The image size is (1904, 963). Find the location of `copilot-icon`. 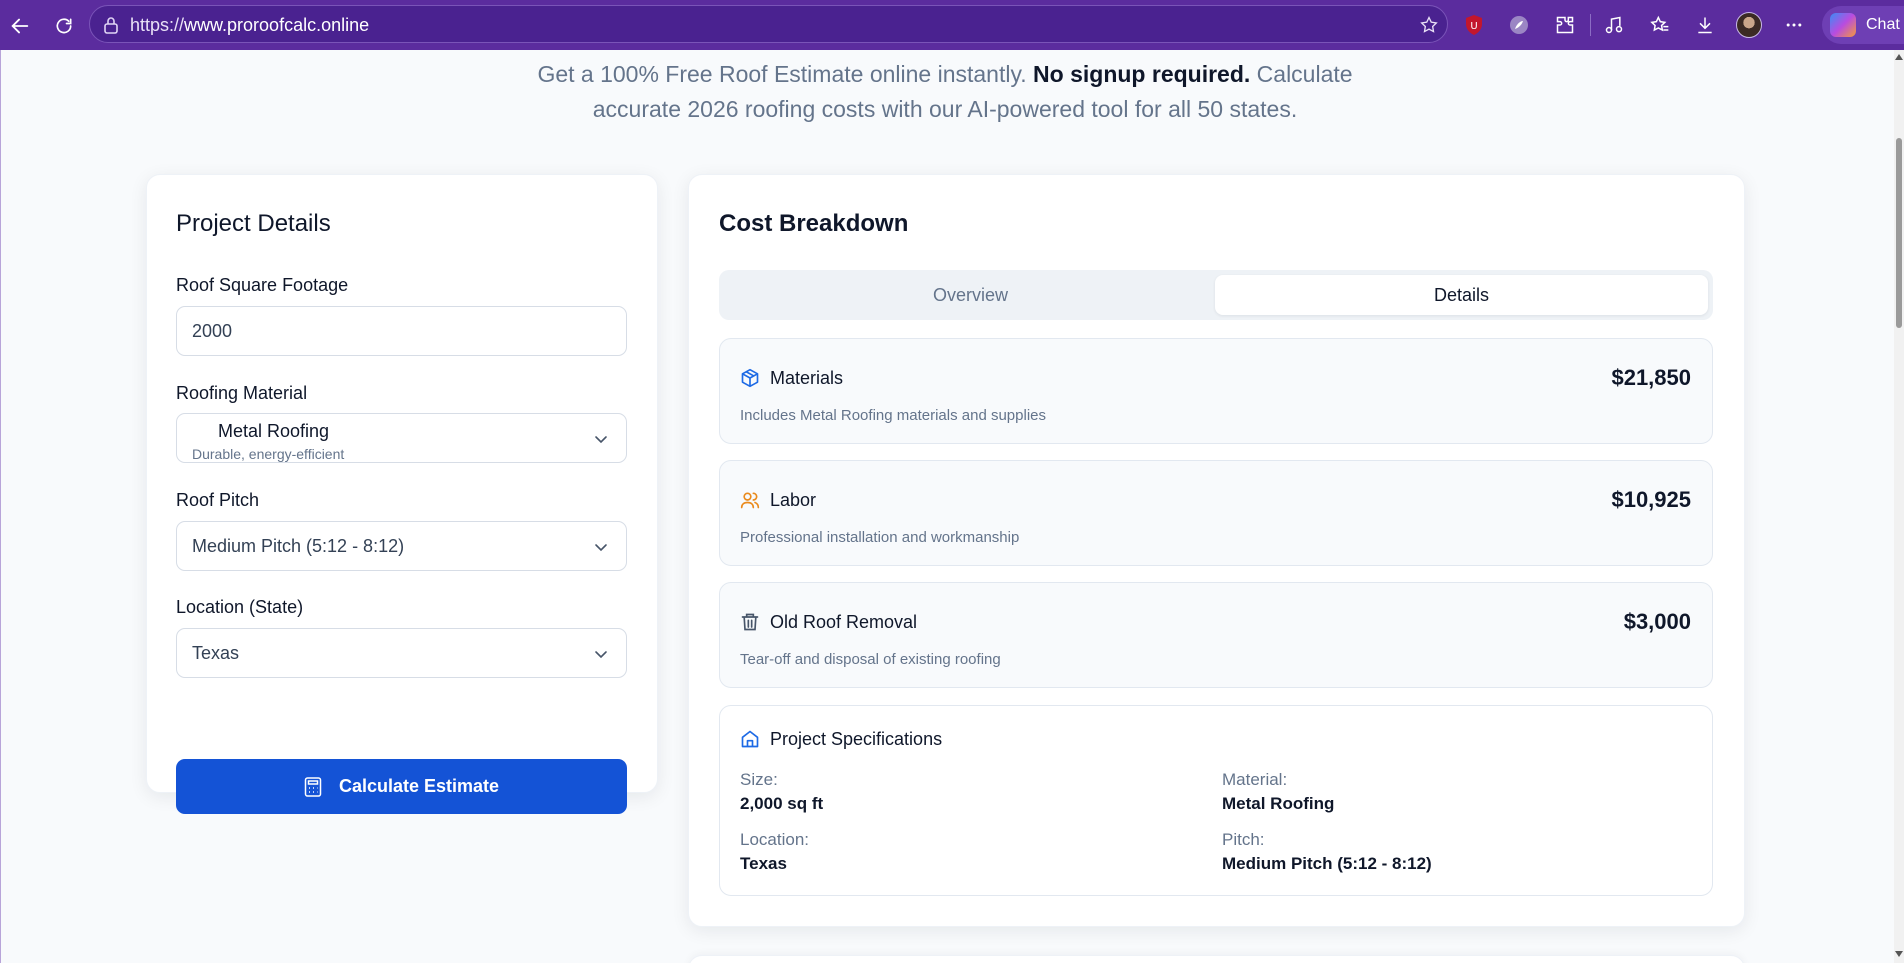

copilot-icon is located at coordinates (1843, 25).